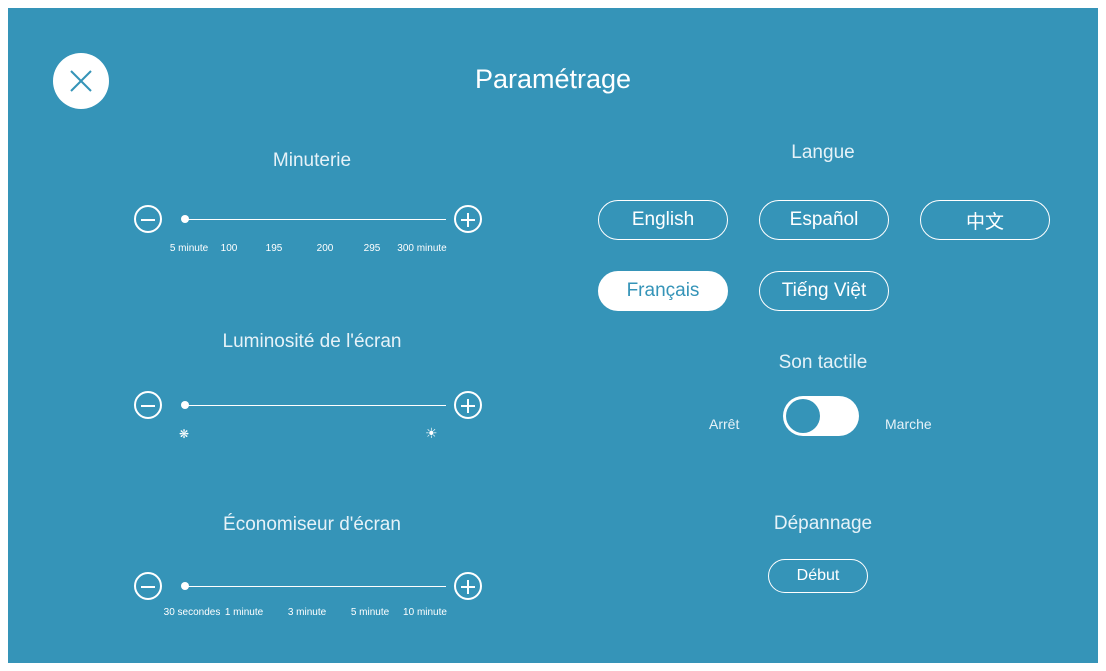 Image resolution: width=1106 pixels, height=671 pixels. What do you see at coordinates (663, 220) in the screenshot?
I see `language-option-english: English` at bounding box center [663, 220].